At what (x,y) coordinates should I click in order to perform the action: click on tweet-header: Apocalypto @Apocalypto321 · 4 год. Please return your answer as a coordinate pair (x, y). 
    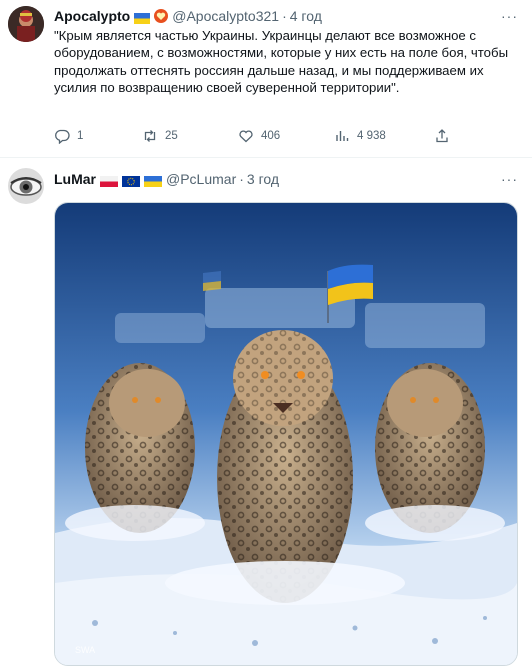
    Looking at the image, I should click on (188, 16).